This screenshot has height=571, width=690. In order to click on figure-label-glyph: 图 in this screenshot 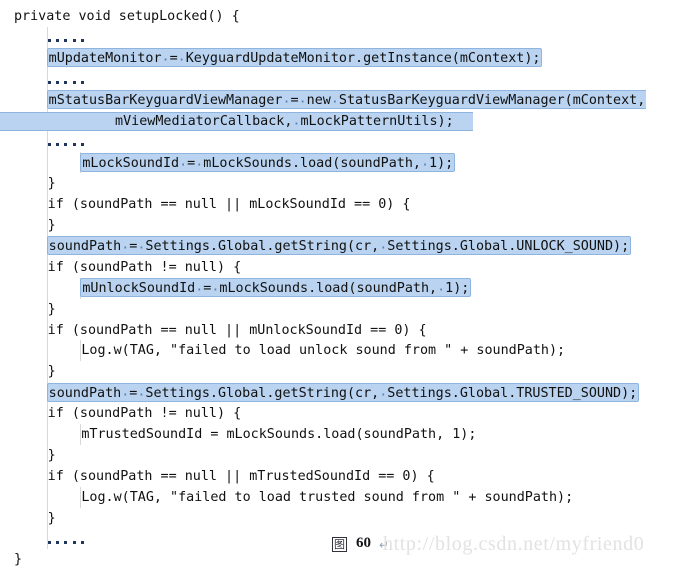, I will do `click(339, 544)`.